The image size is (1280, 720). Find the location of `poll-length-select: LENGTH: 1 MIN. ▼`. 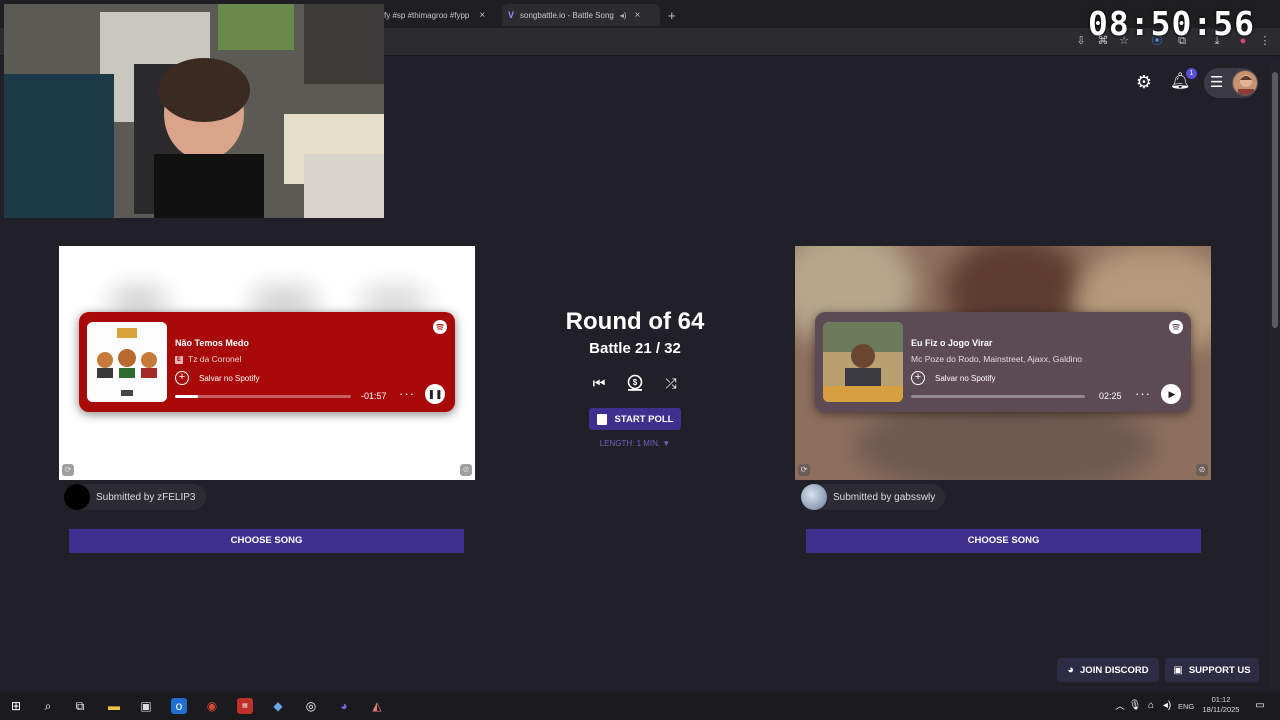

poll-length-select: LENGTH: 1 MIN. ▼ is located at coordinates (635, 443).